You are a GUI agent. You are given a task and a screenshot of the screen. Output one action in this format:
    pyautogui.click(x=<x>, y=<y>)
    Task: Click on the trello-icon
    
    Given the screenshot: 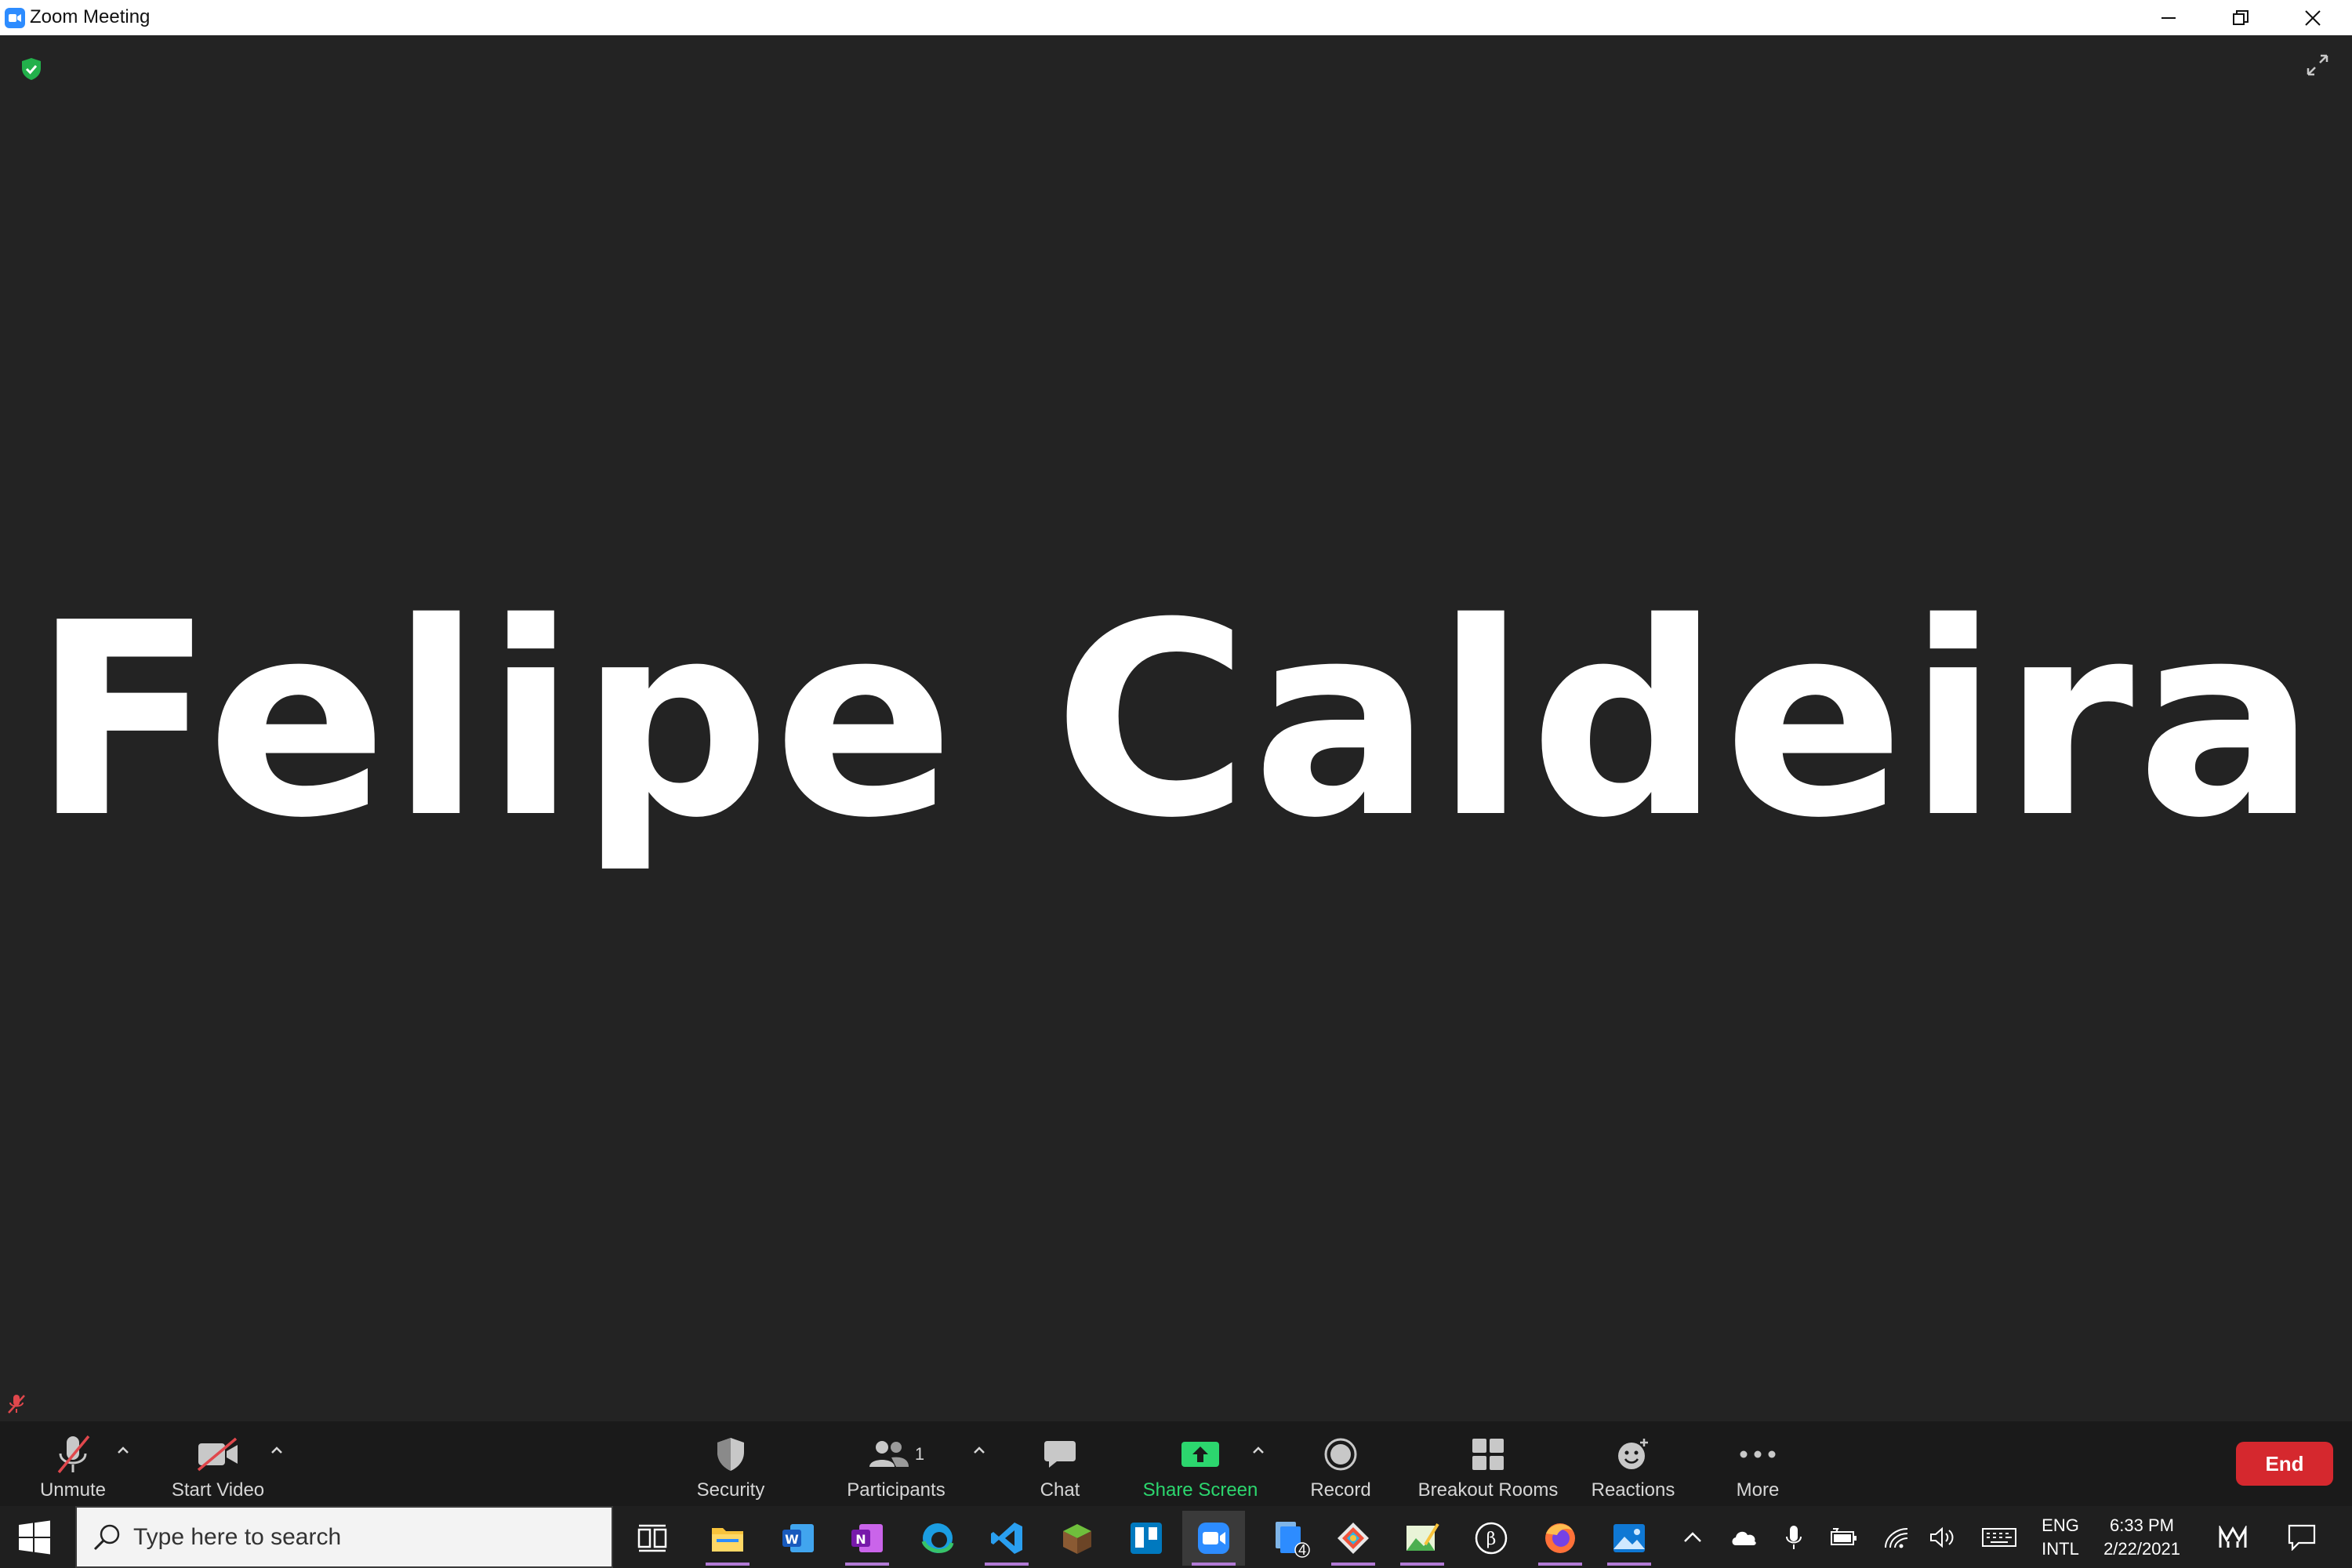 What is the action you would take?
    pyautogui.click(x=1146, y=1538)
    